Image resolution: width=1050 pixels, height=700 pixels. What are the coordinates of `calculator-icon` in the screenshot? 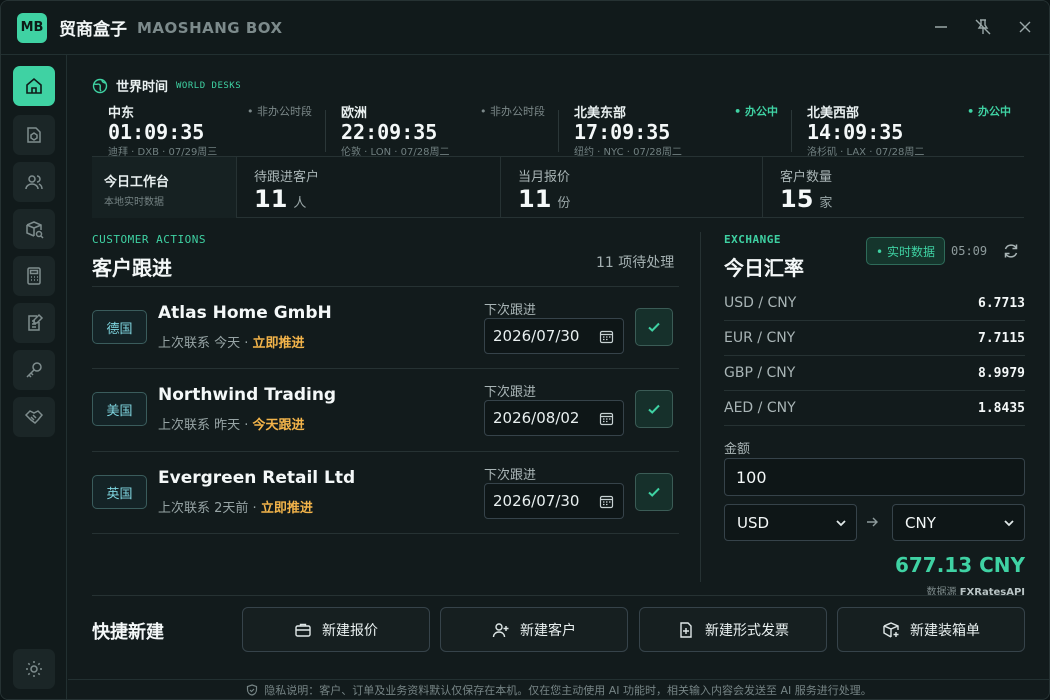 It's located at (34, 276).